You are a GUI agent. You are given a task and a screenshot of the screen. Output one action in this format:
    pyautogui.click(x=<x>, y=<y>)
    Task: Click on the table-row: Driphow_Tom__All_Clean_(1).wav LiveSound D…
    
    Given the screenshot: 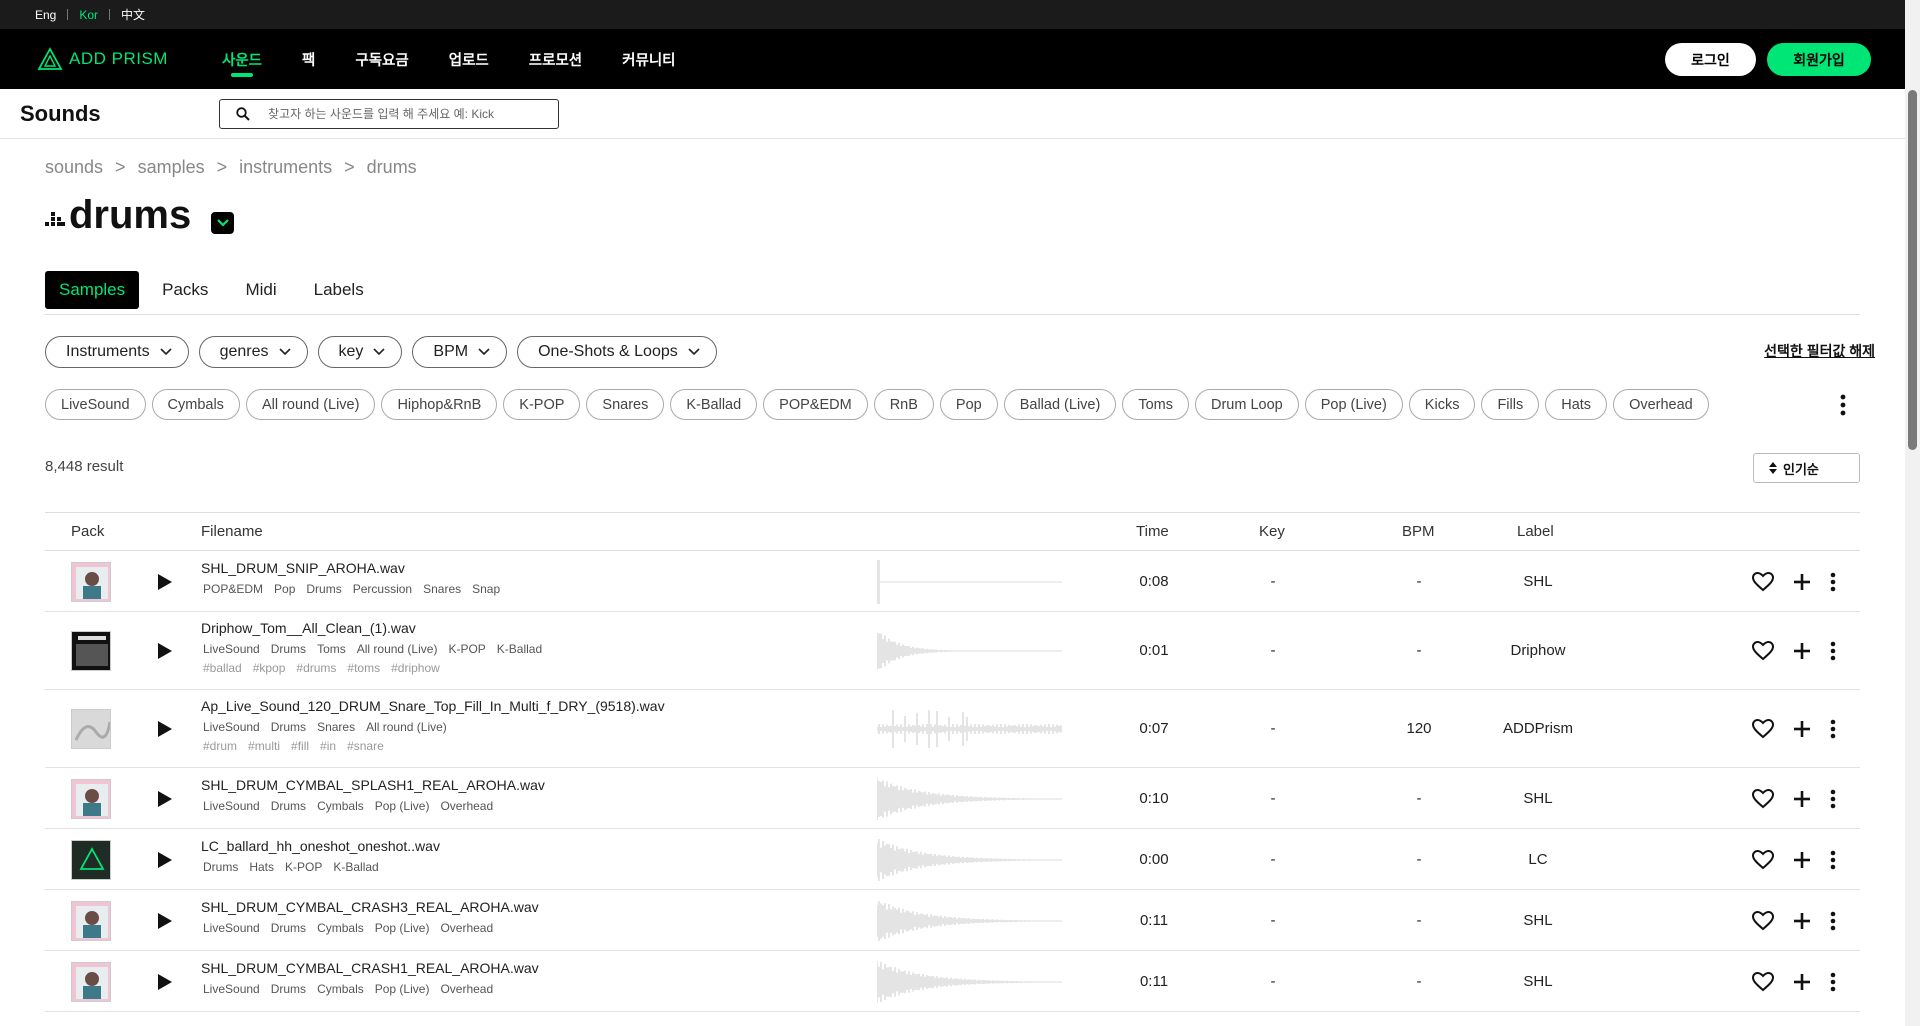 What is the action you would take?
    pyautogui.click(x=952, y=651)
    